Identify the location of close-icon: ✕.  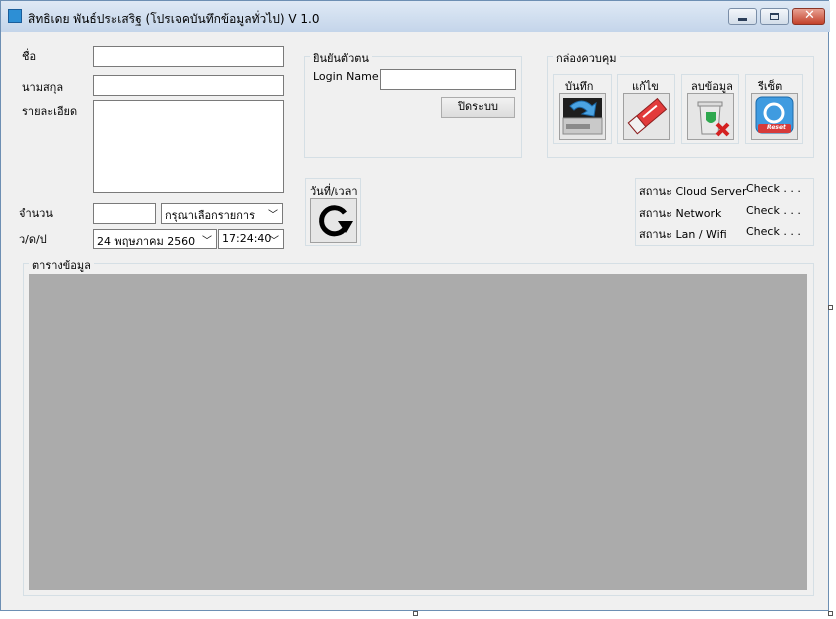
(809, 15).